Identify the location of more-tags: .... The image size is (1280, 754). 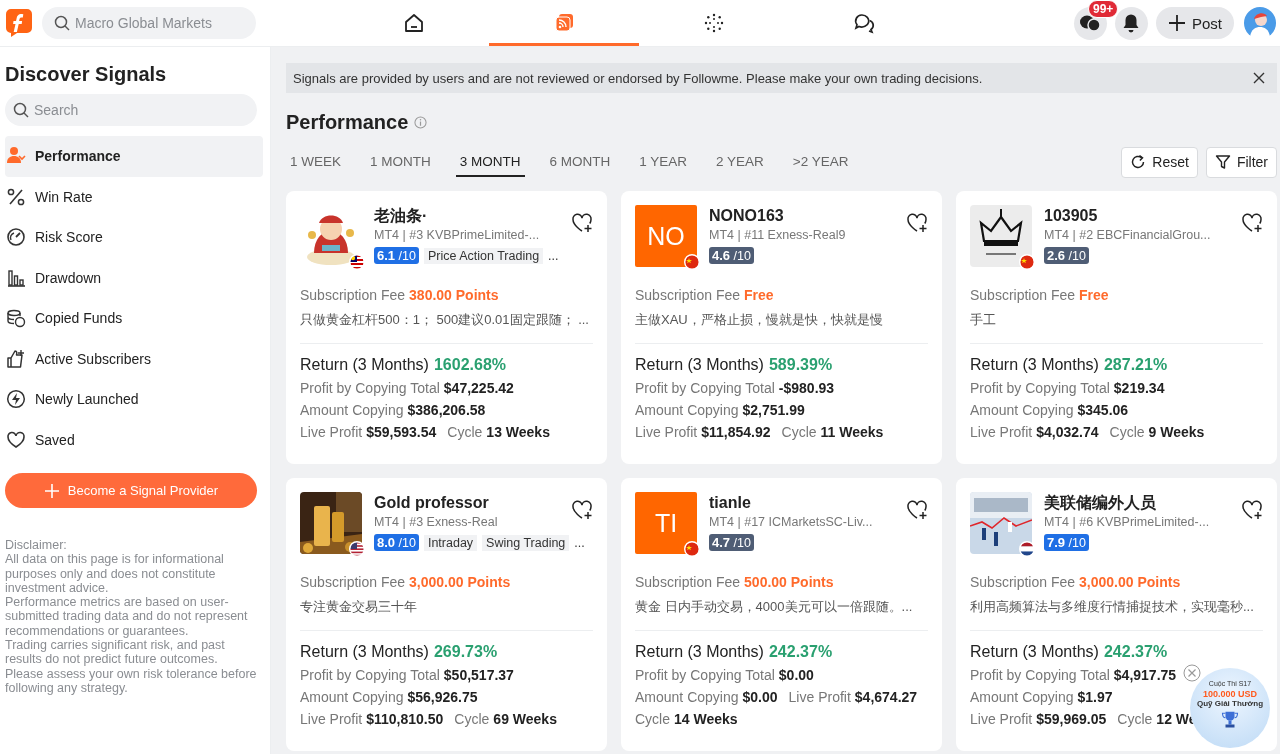
(579, 542).